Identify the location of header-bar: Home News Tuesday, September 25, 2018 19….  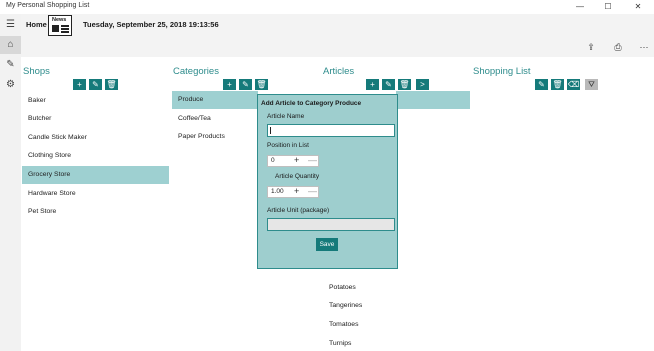
(337, 25).